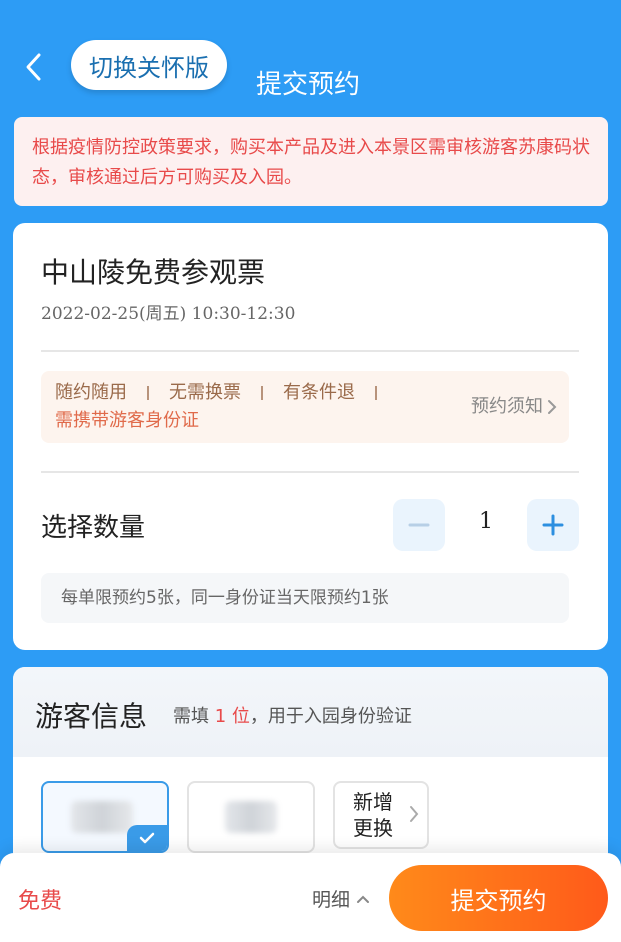 The width and height of the screenshot is (621, 942). Describe the element at coordinates (363, 899) in the screenshot. I see `chevron-up-icon` at that location.